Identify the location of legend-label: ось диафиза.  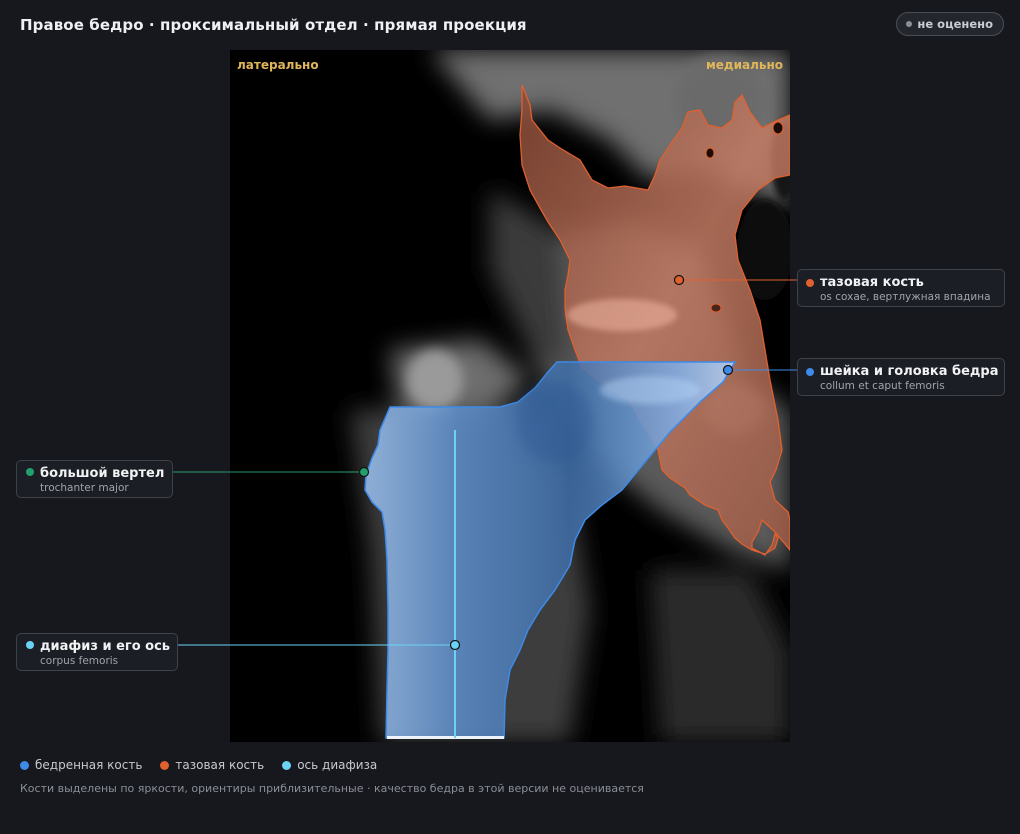
(337, 765).